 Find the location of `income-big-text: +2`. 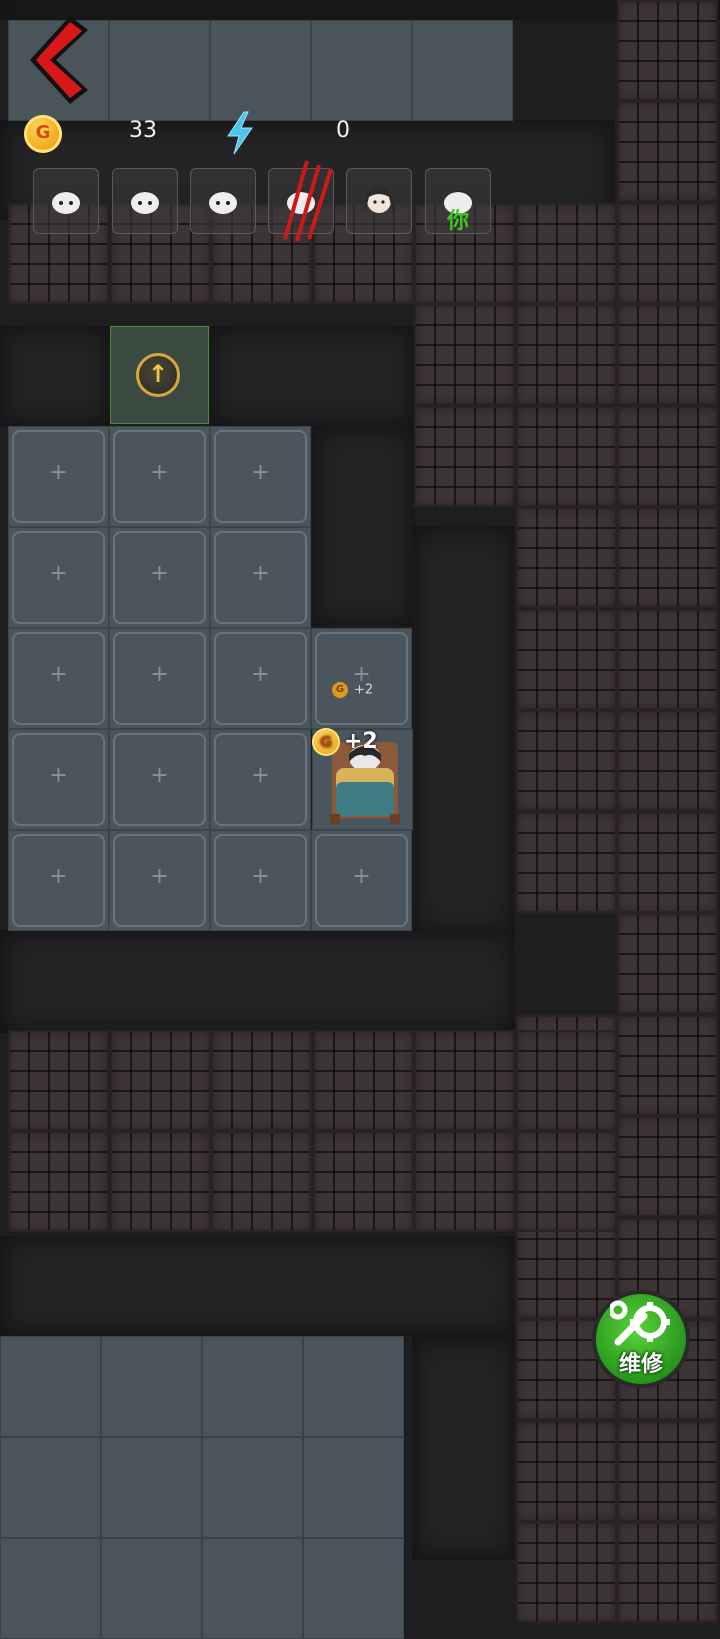

income-big-text: +2 is located at coordinates (361, 741).